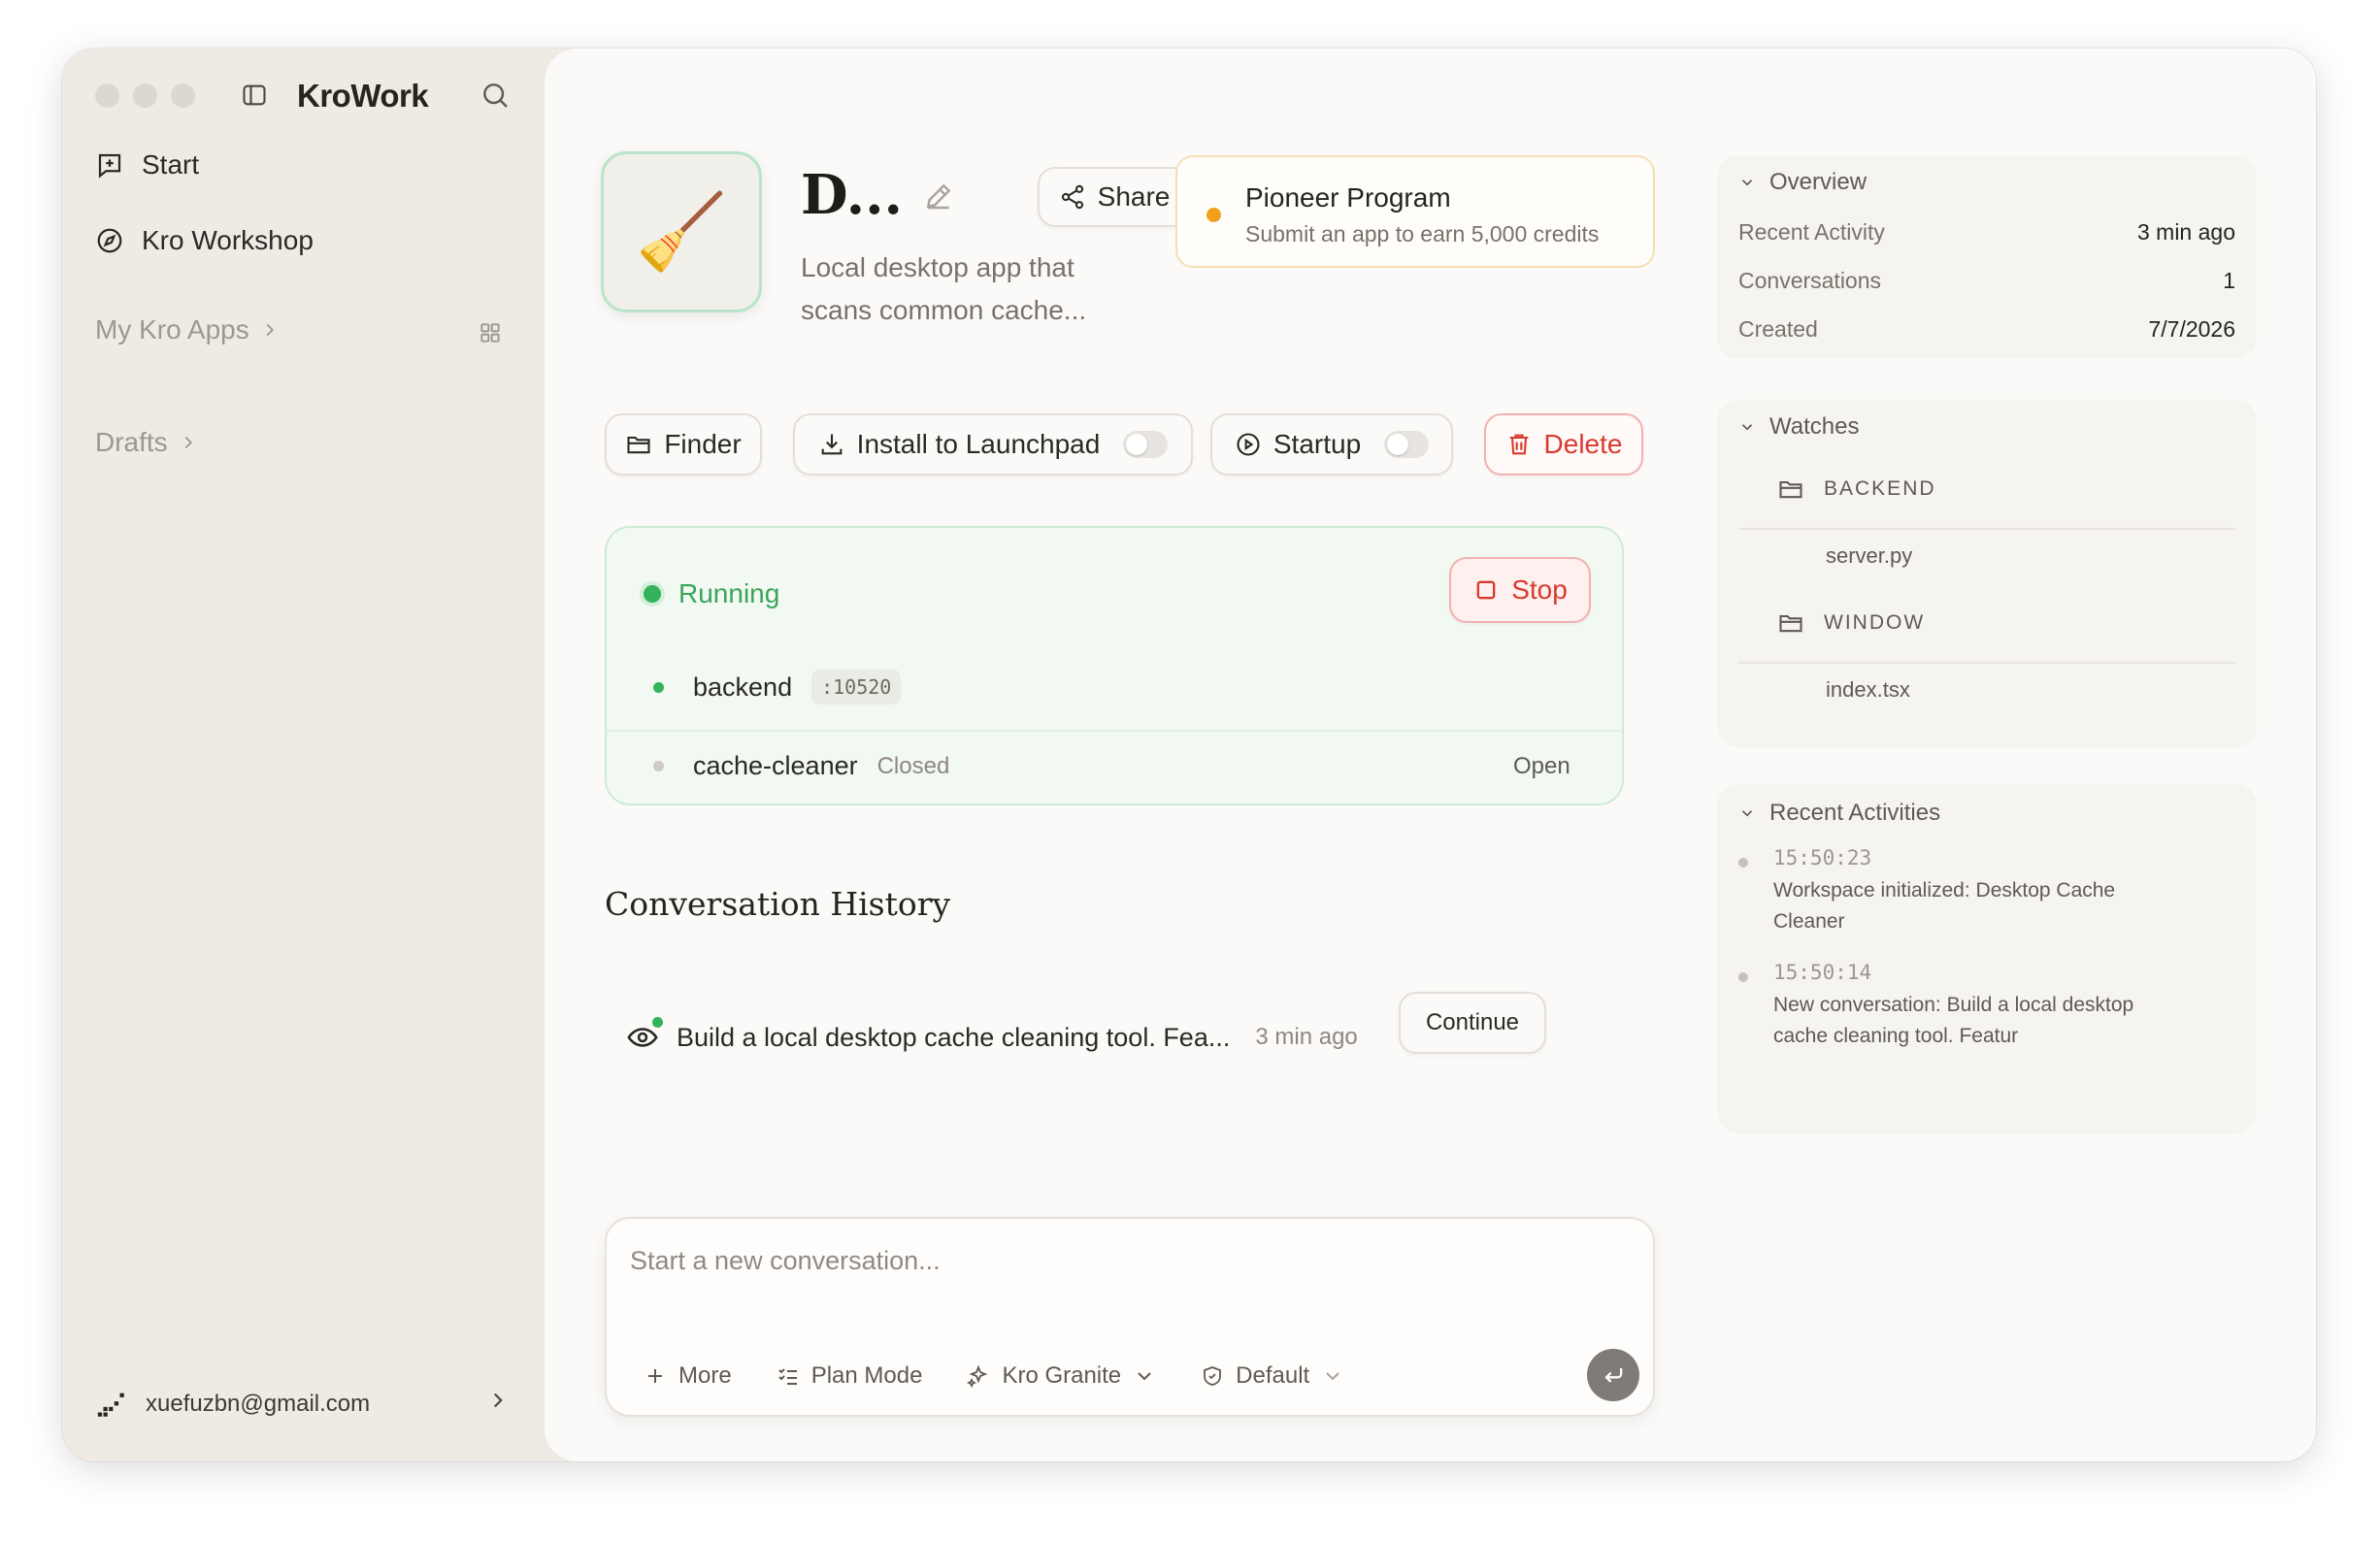 The image size is (2380, 1541). What do you see at coordinates (1583, 444) in the screenshot?
I see `delete-label: Delete` at bounding box center [1583, 444].